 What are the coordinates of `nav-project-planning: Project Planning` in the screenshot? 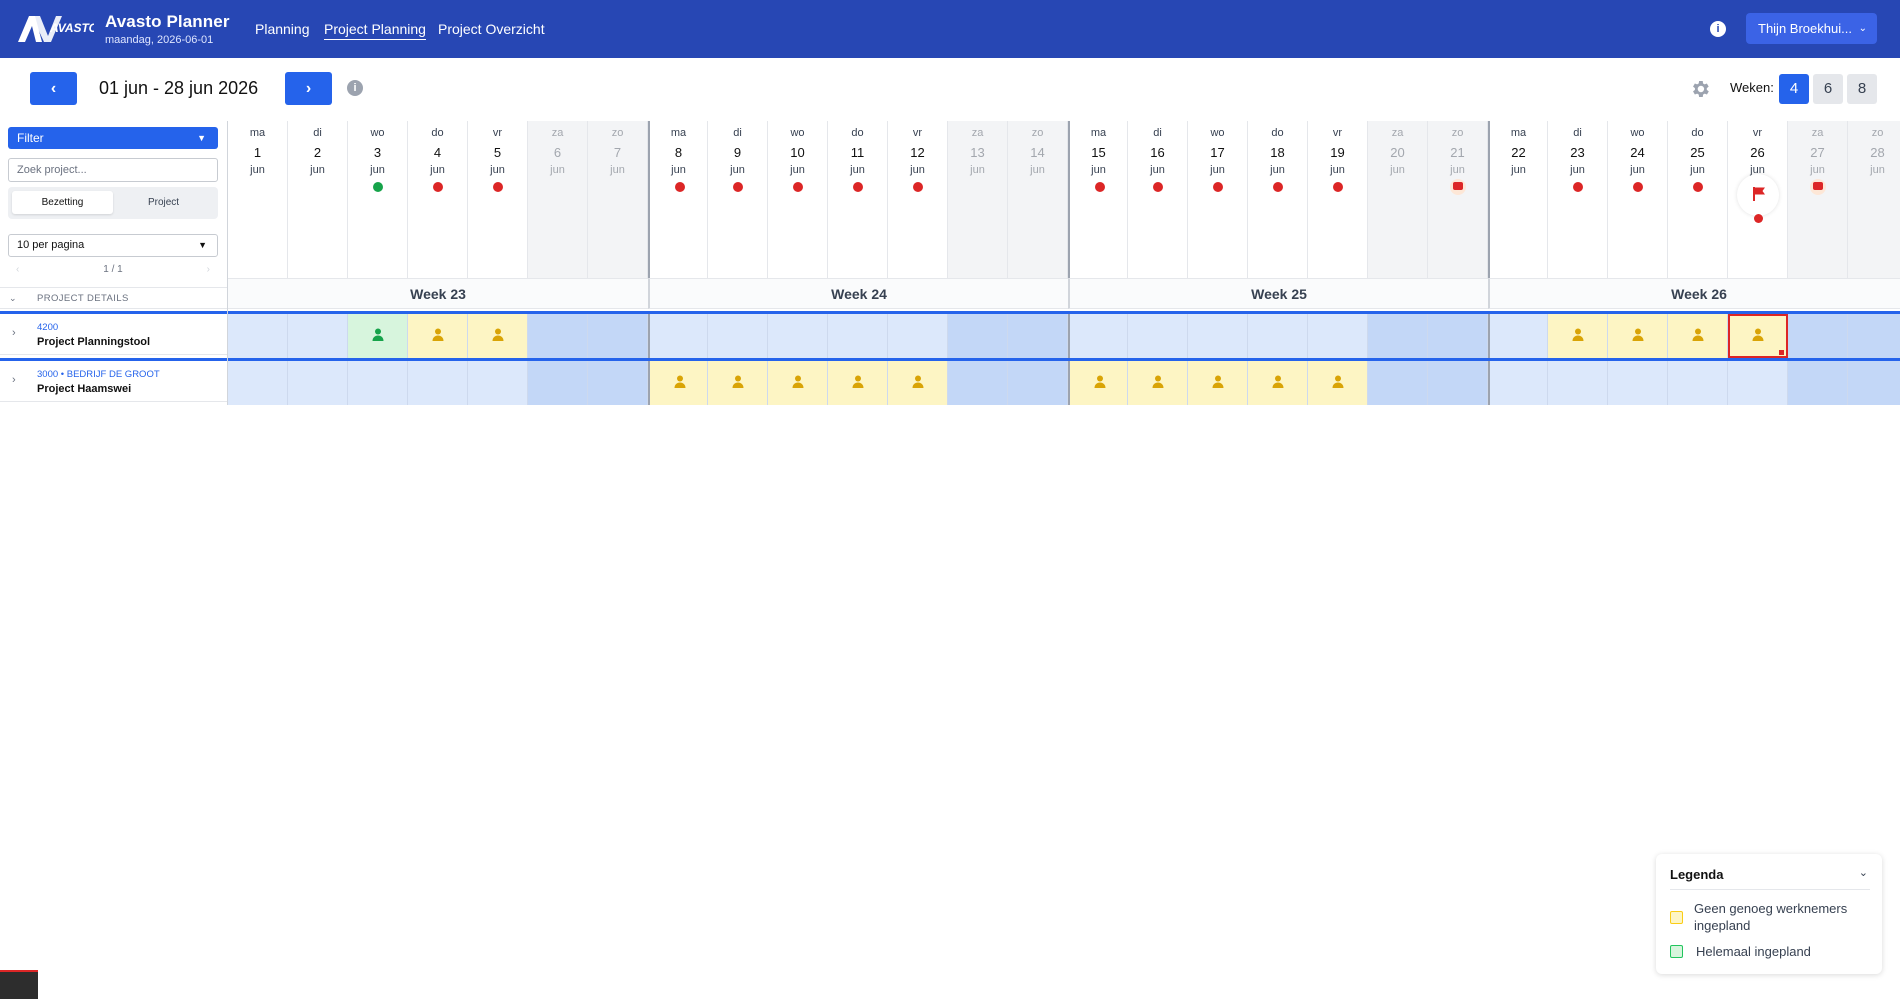 It's located at (375, 30).